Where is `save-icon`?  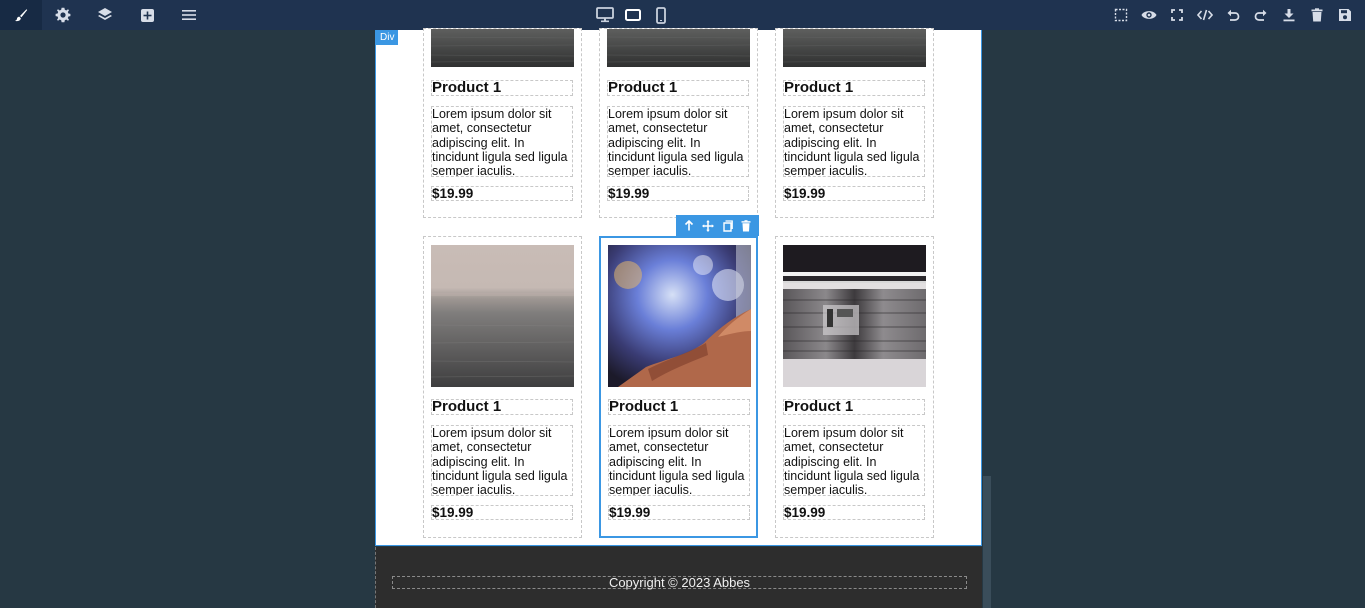
save-icon is located at coordinates (1345, 15).